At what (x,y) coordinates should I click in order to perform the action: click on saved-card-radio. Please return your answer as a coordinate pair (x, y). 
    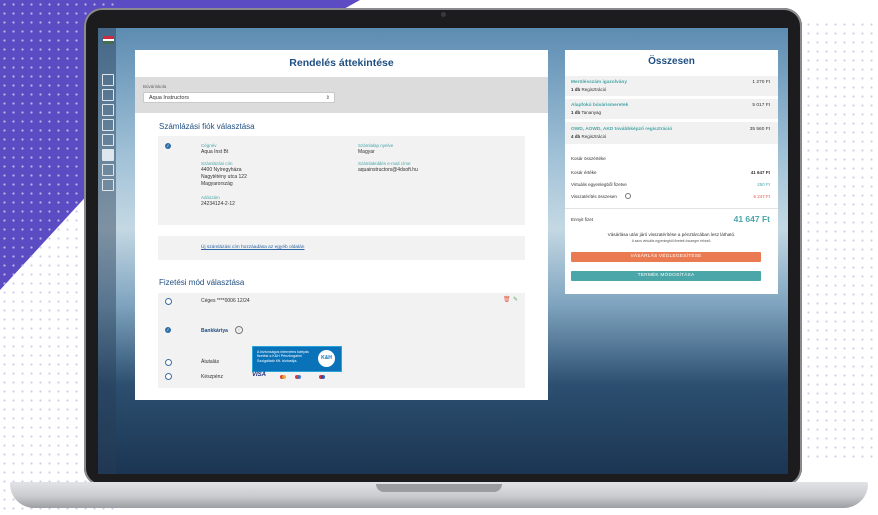
    Looking at the image, I should click on (168, 301).